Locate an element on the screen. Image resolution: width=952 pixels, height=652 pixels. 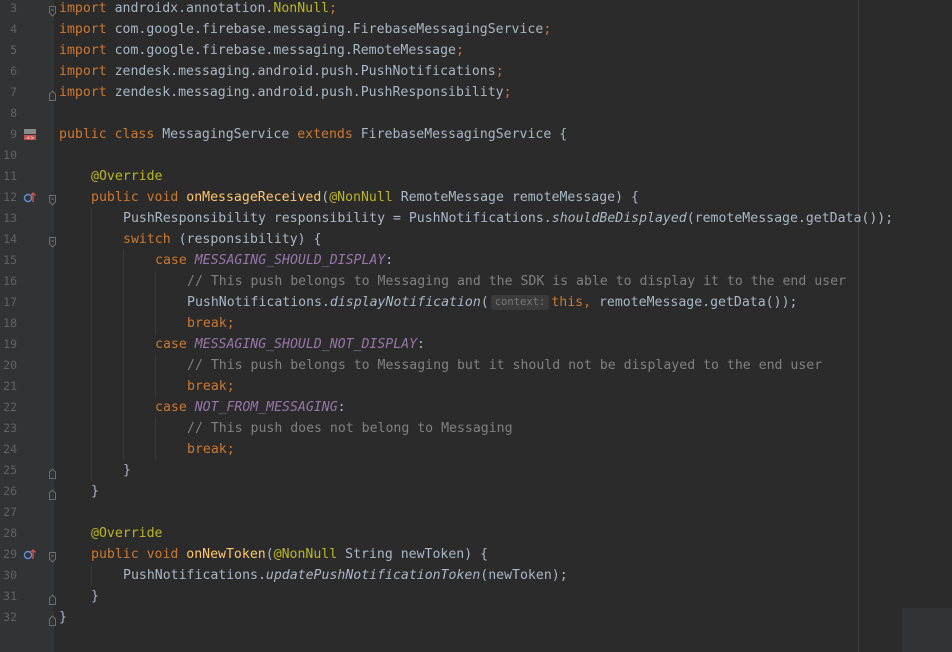
line-number: 23 is located at coordinates (10, 428).